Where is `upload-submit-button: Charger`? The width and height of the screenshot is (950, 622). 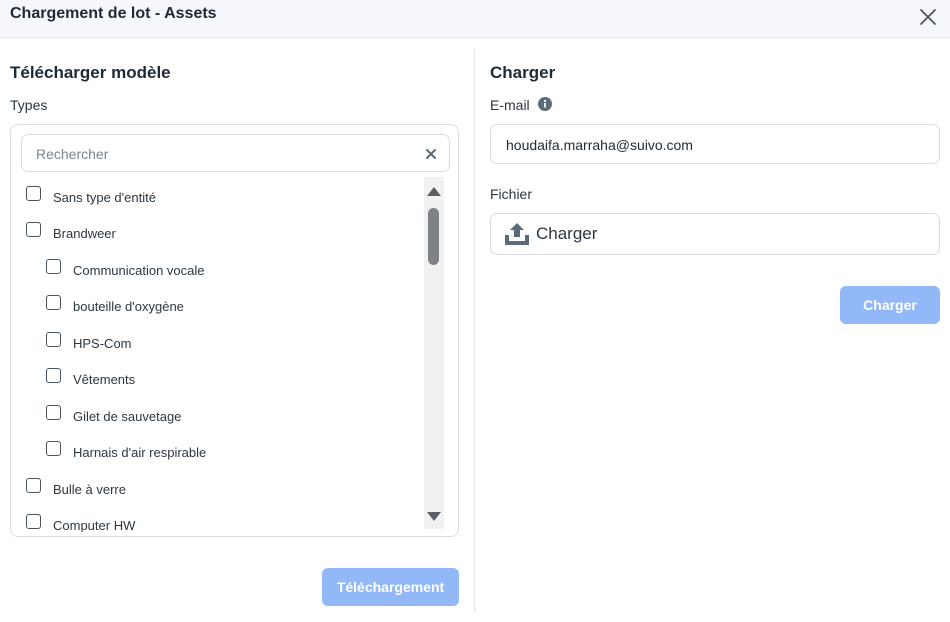
upload-submit-button: Charger is located at coordinates (890, 305).